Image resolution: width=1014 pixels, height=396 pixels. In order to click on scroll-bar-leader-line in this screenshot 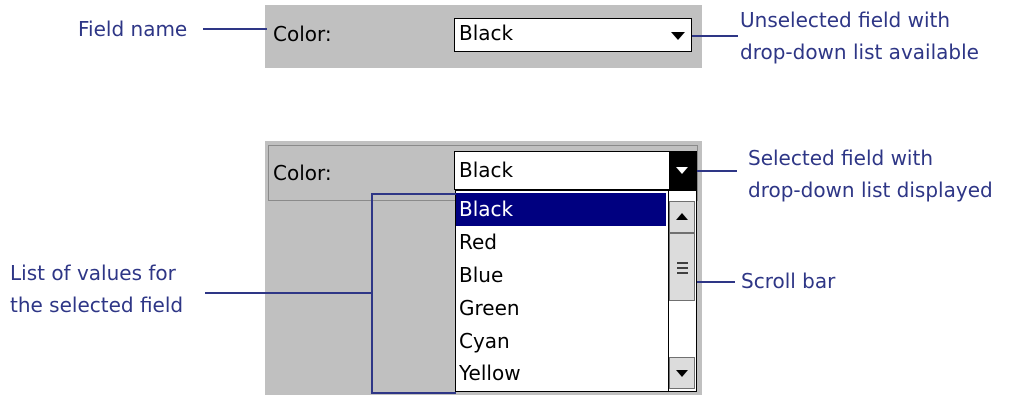, I will do `click(716, 282)`.